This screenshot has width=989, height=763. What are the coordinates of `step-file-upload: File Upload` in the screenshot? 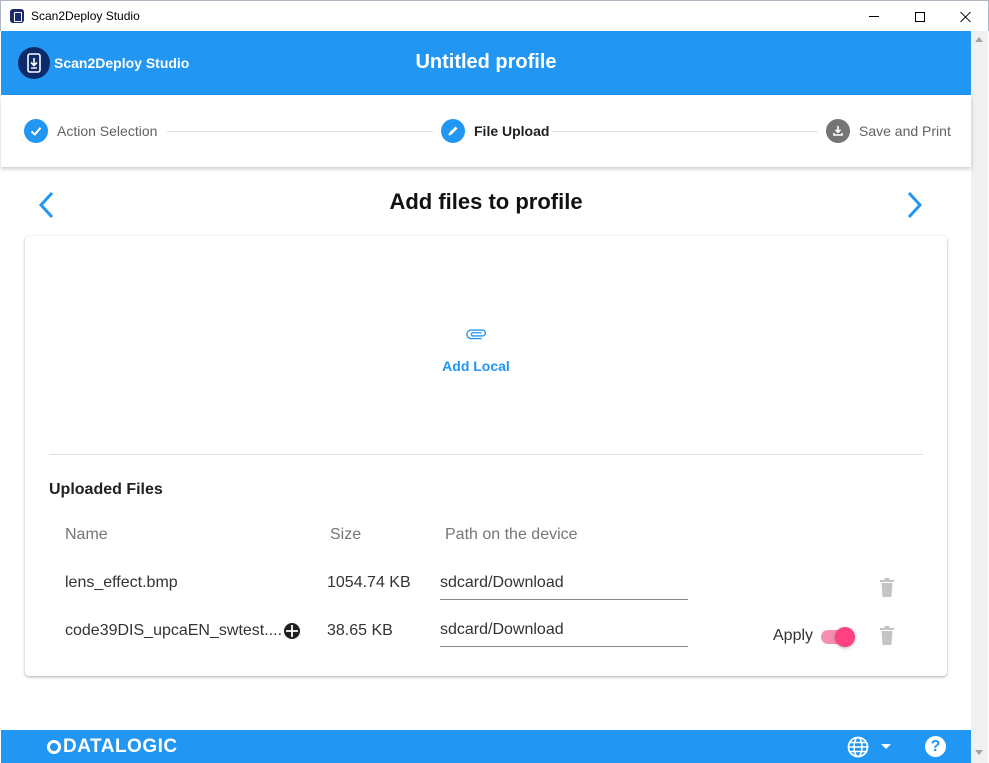 It's located at (495, 131).